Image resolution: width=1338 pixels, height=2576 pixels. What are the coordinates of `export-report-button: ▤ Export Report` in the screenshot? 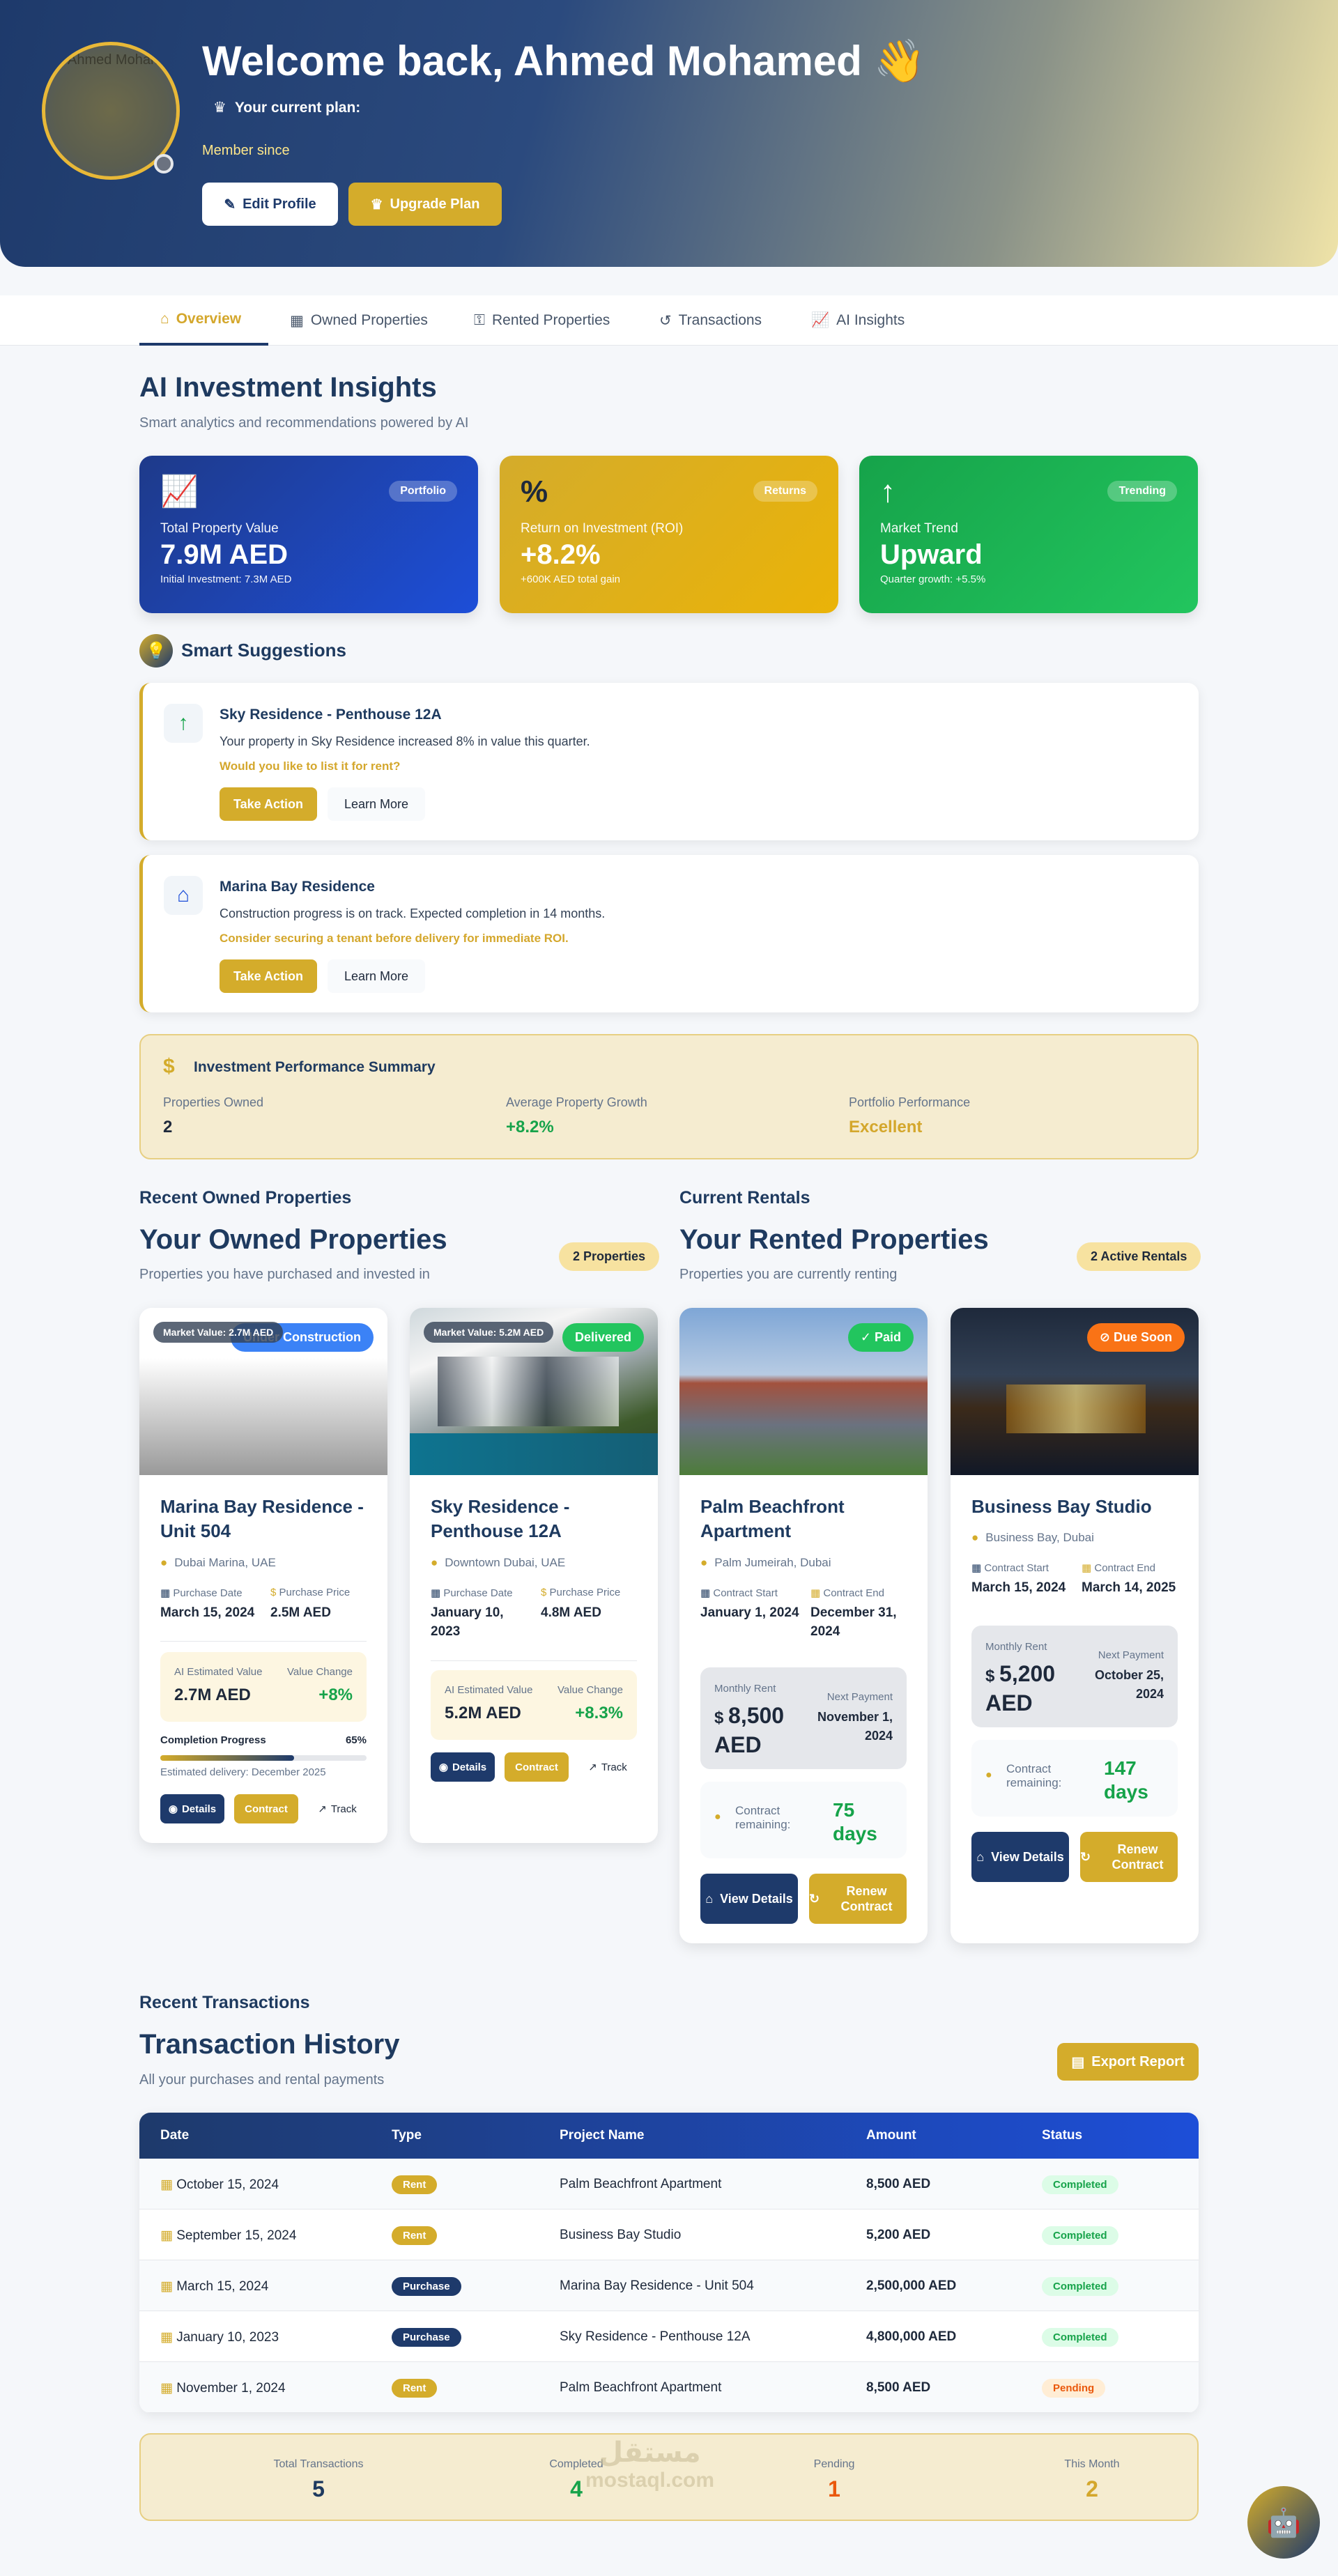 It's located at (1128, 2062).